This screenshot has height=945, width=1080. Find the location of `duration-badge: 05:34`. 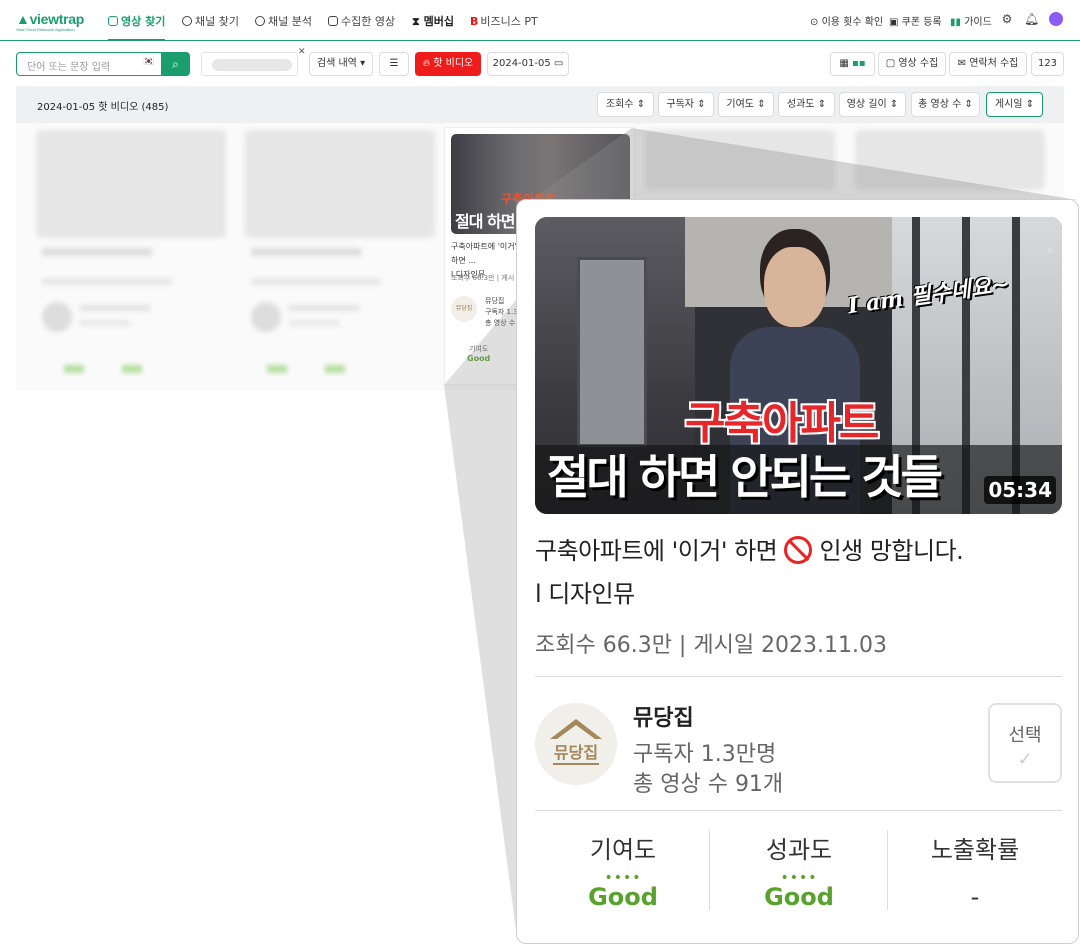

duration-badge: 05:34 is located at coordinates (1020, 490).